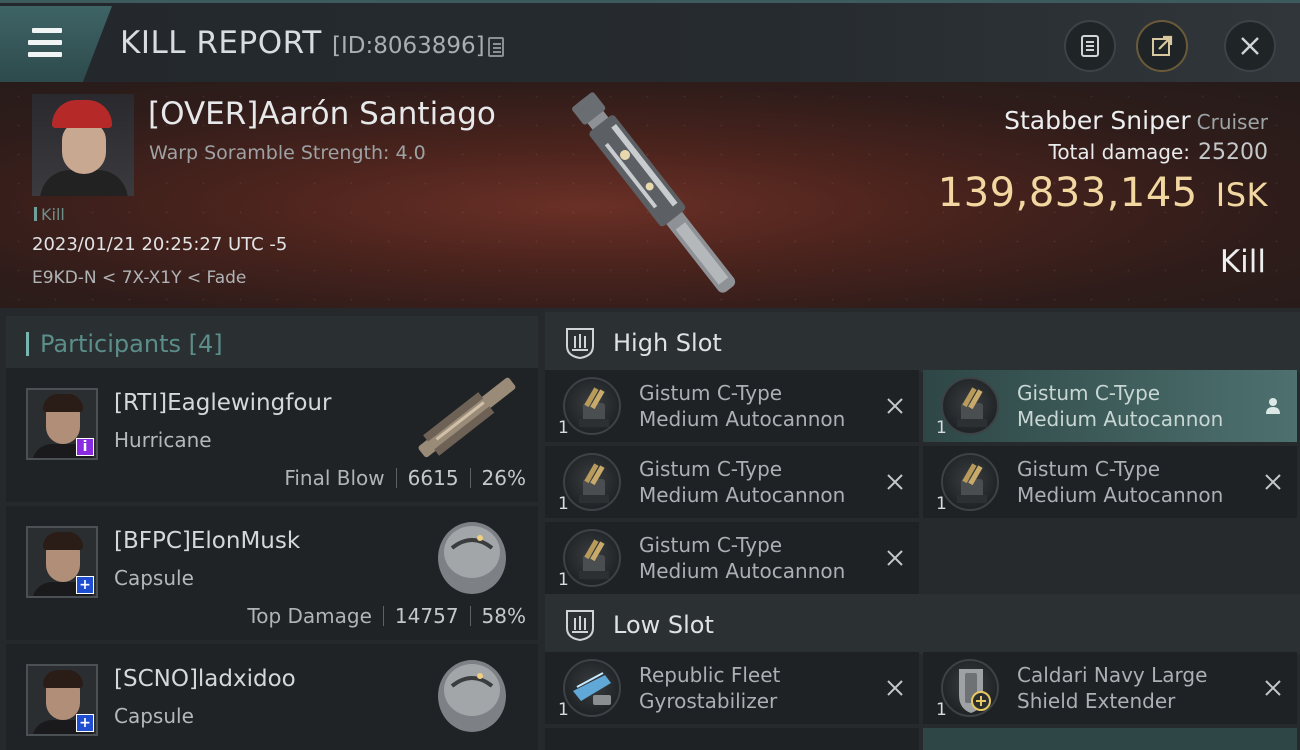  Describe the element at coordinates (62, 424) in the screenshot. I see `participant-avatar: i` at that location.